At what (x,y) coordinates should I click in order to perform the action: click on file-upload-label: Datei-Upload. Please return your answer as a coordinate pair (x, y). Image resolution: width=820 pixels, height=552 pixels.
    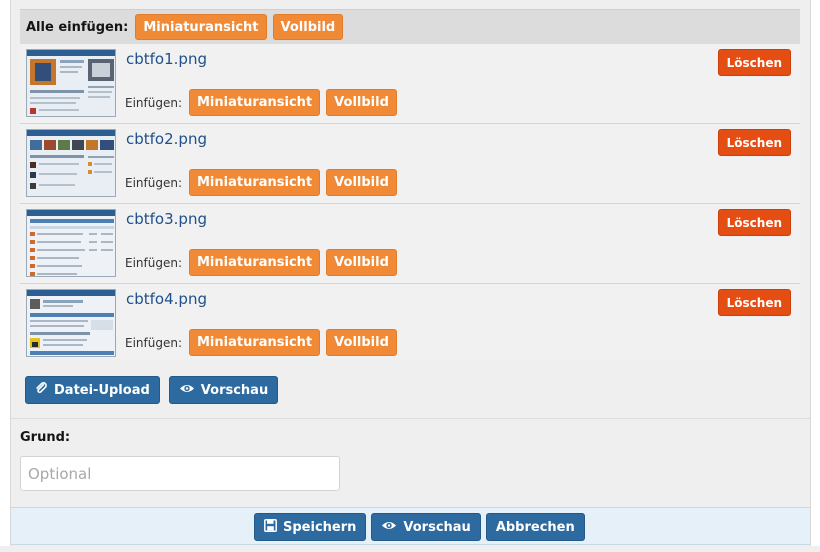
    Looking at the image, I should click on (102, 390).